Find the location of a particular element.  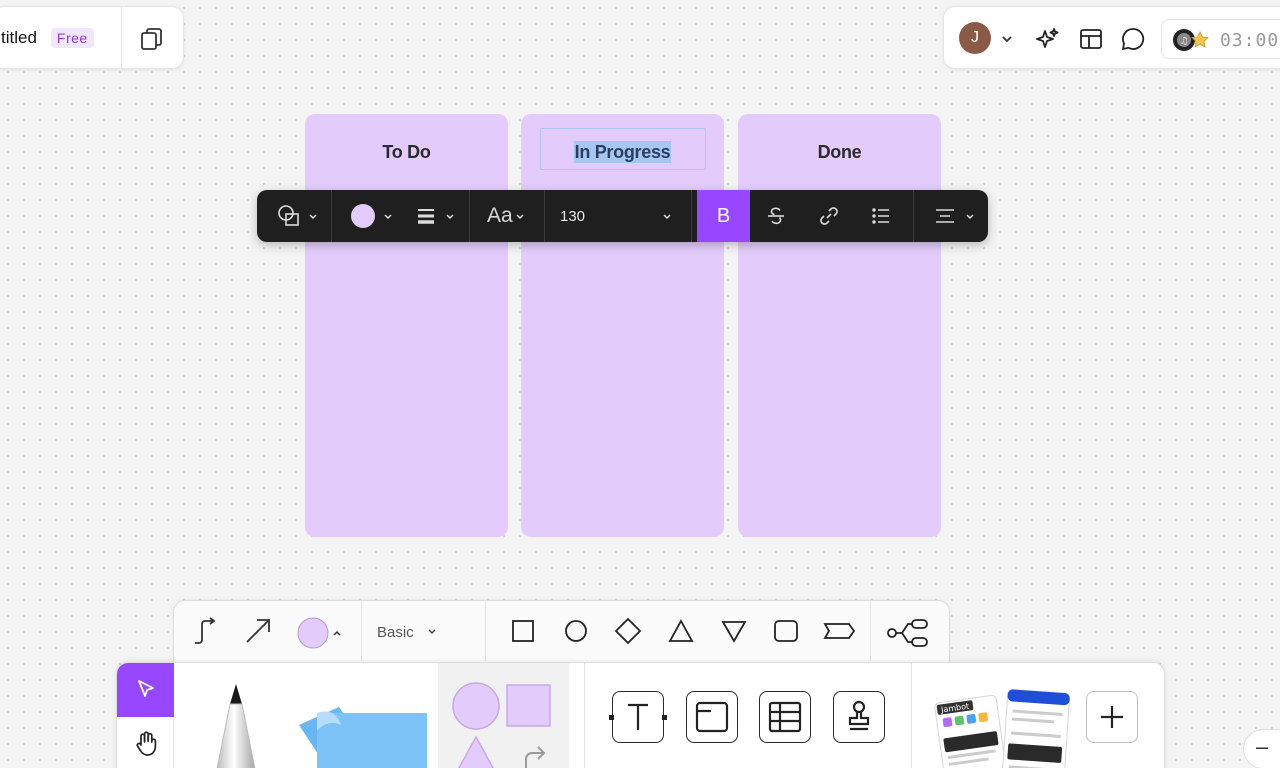

duplicate-pages-icon is located at coordinates (152, 39).